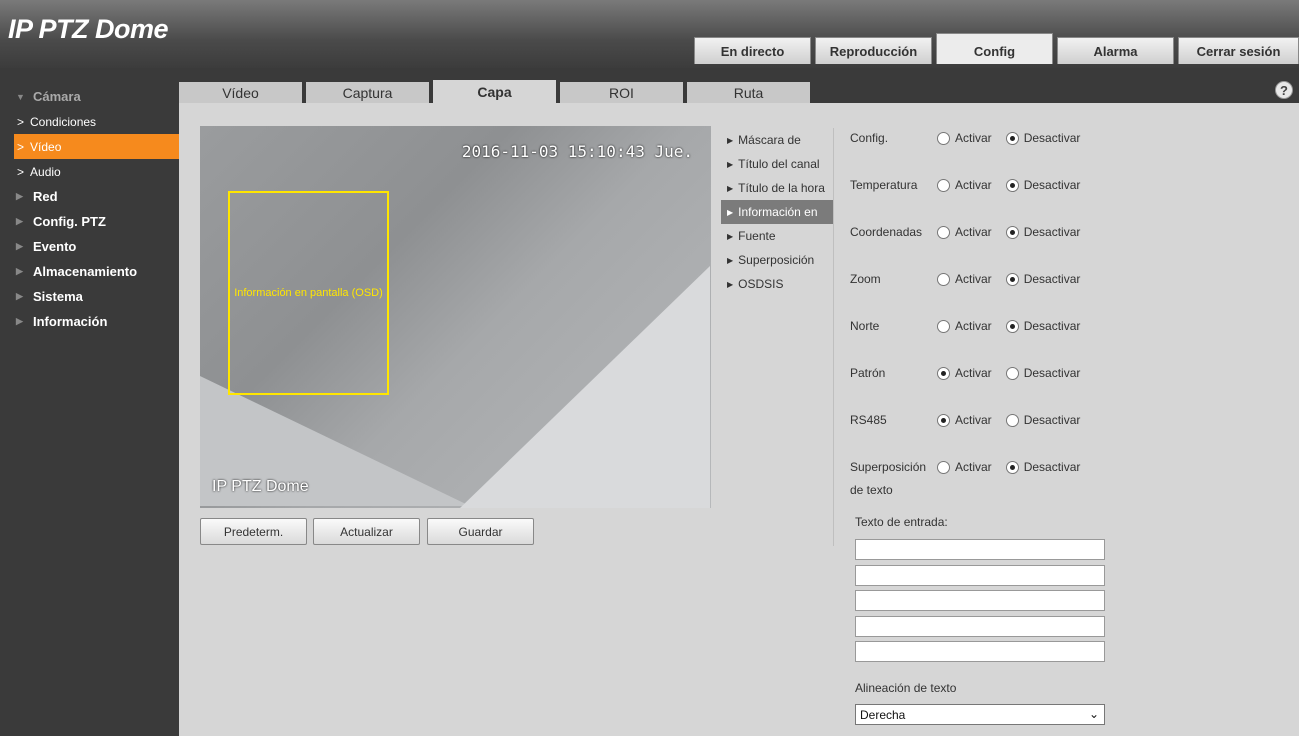 The width and height of the screenshot is (1299, 736). I want to click on sidebar-subitem-label: Audio, so click(45, 171).